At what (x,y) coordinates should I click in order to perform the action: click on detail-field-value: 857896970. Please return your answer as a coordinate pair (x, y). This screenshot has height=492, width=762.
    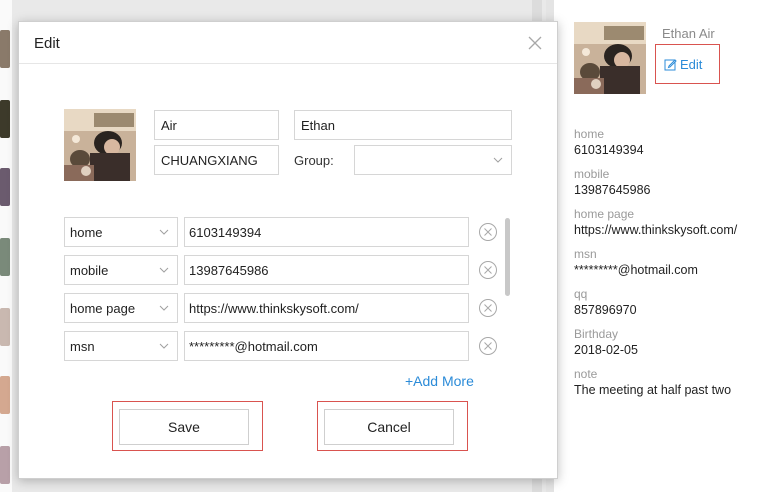
    Looking at the image, I should click on (605, 310).